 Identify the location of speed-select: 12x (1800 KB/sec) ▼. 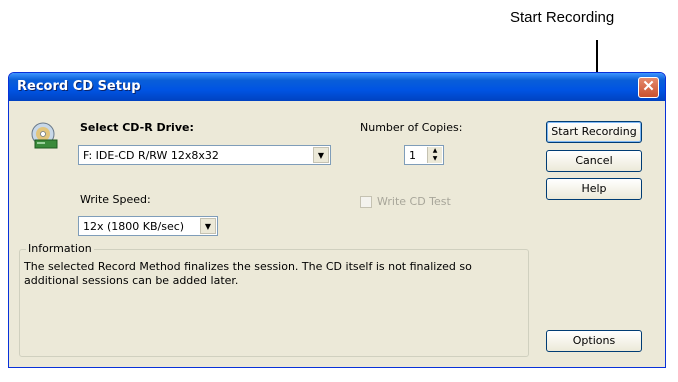
(148, 226).